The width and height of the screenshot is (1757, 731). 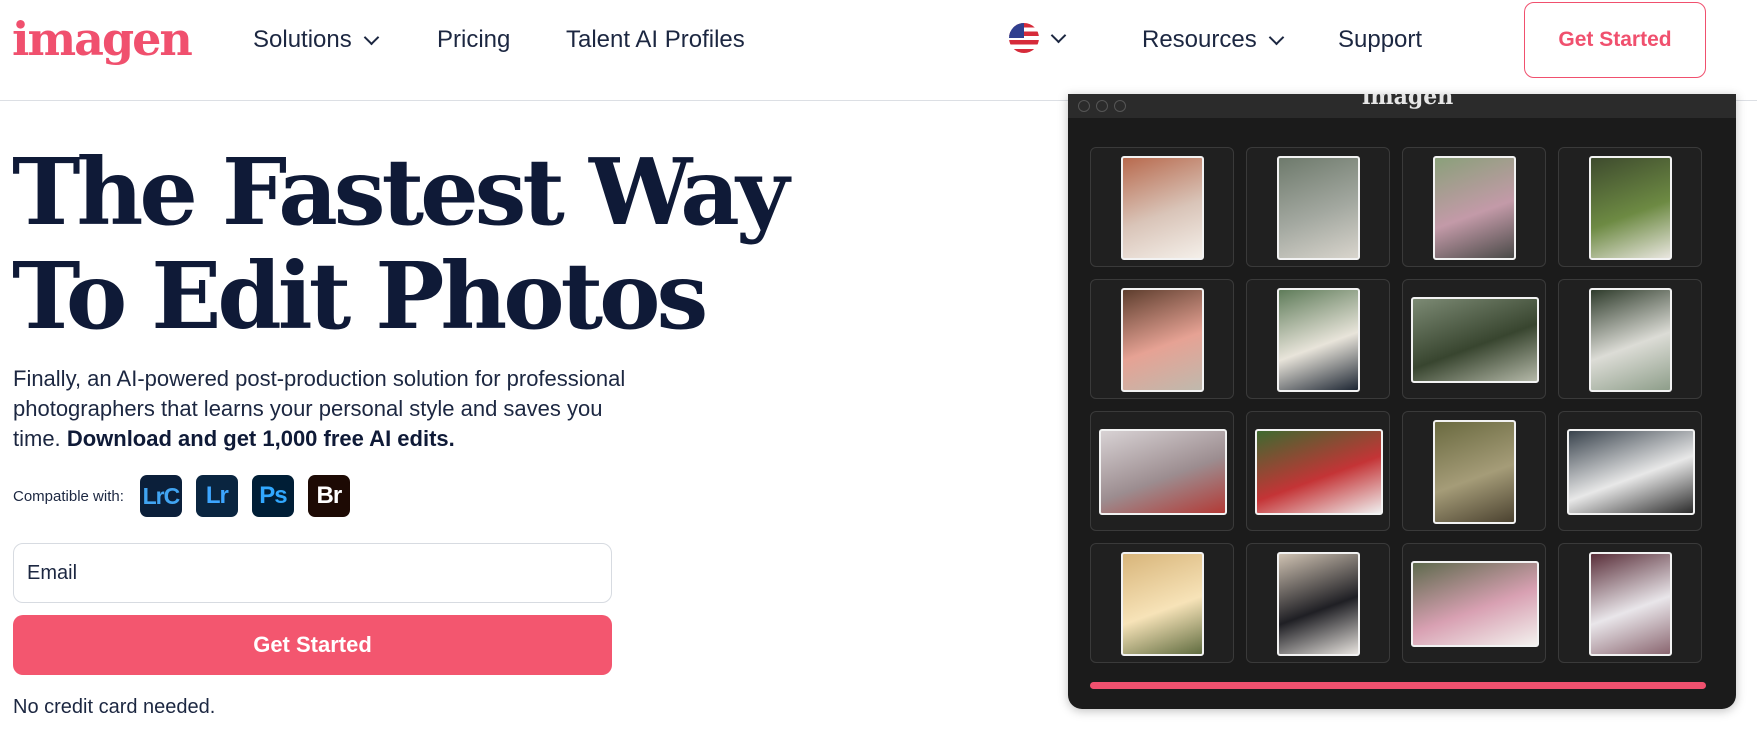 I want to click on nav-resources: Resources, so click(x=1213, y=40).